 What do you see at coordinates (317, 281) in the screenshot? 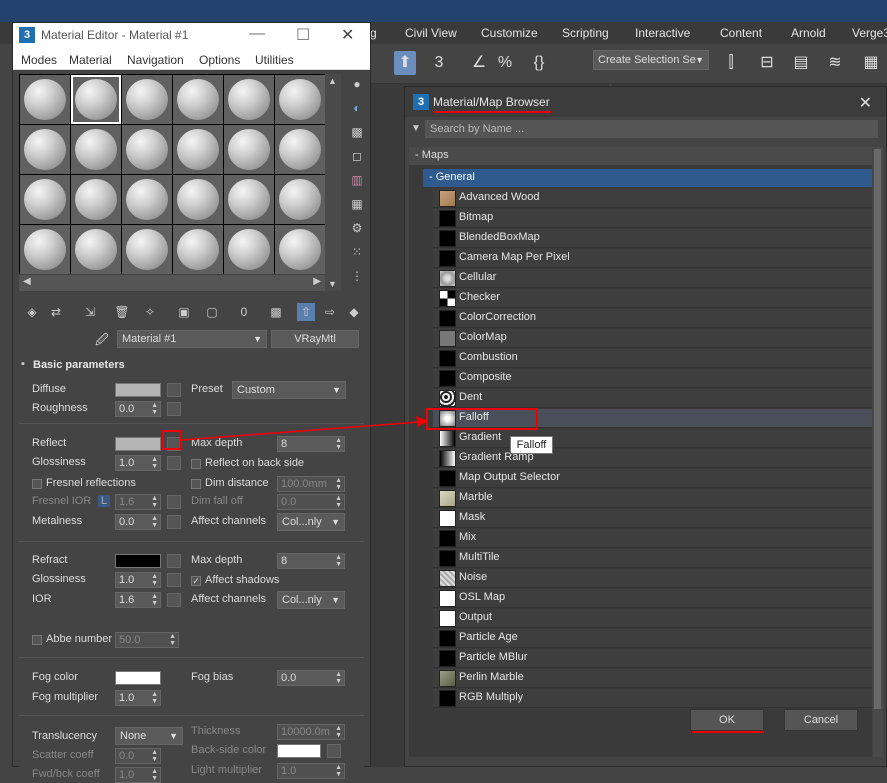
I see `chevron-right-icon: ▶` at bounding box center [317, 281].